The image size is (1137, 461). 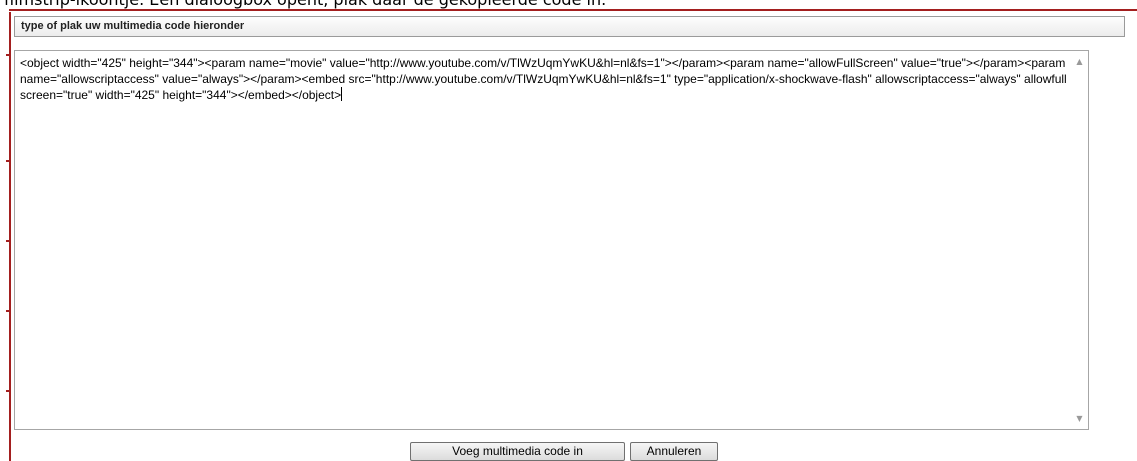 What do you see at coordinates (342, 94) in the screenshot?
I see `text-caret` at bounding box center [342, 94].